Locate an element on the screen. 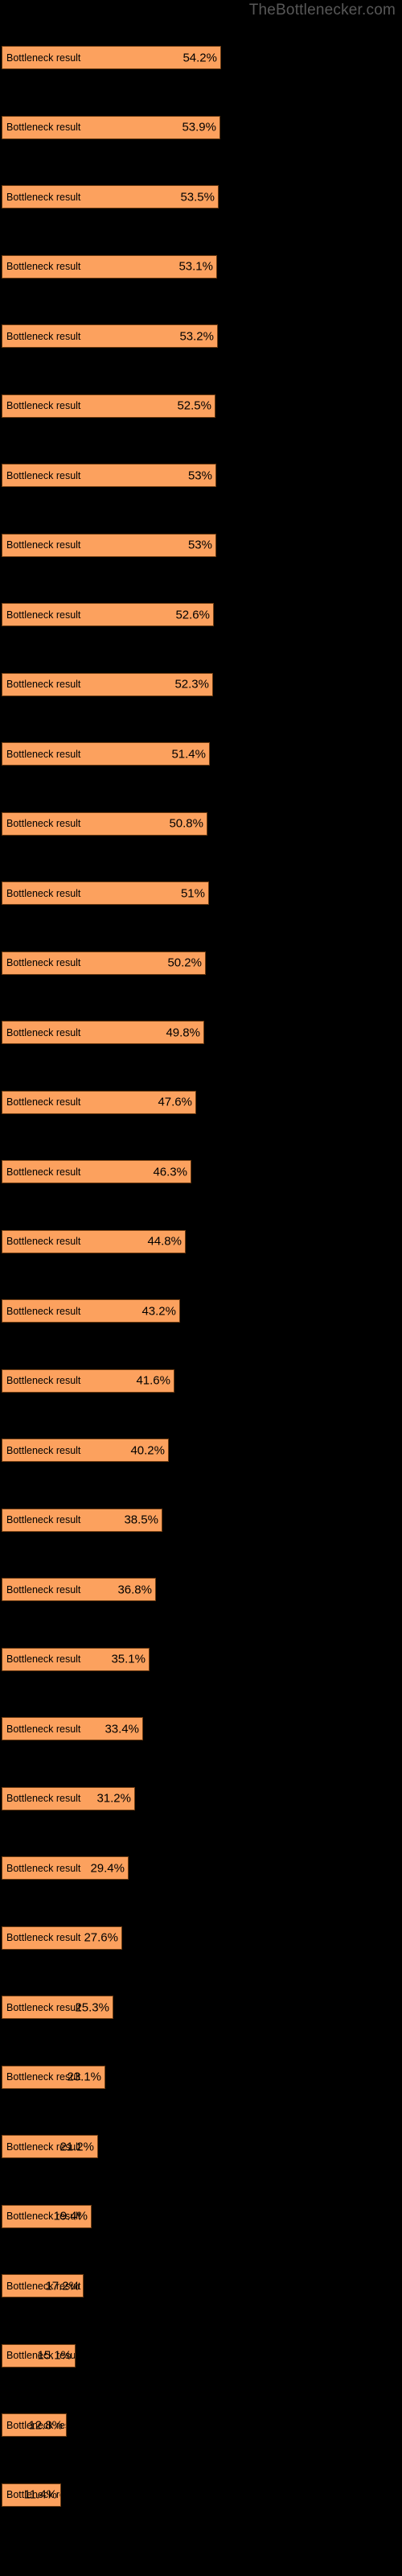 This screenshot has width=402, height=2576. bar: Bottleneck result 51% is located at coordinates (105, 893).